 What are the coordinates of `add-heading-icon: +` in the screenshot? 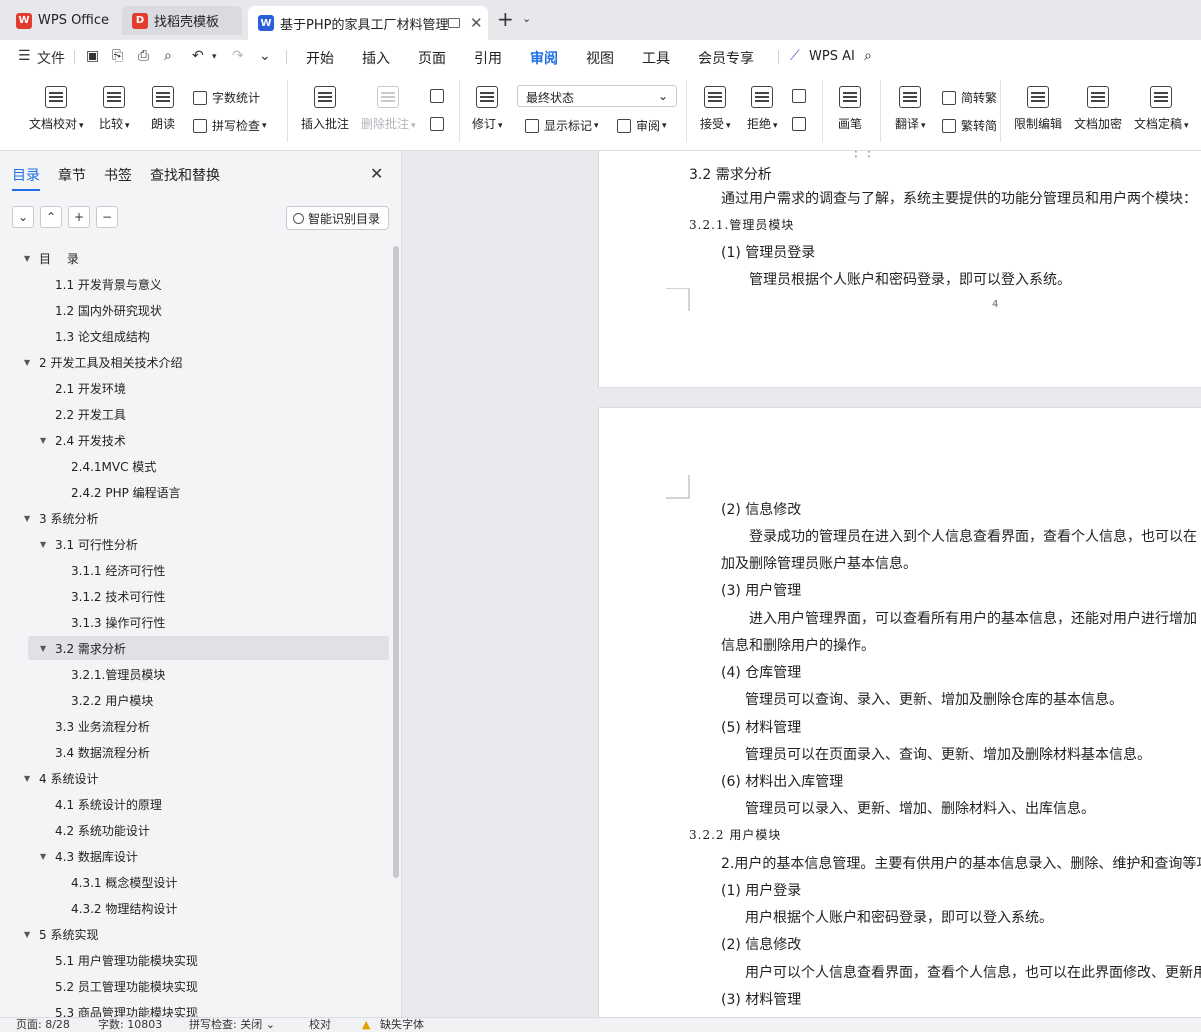 It's located at (79, 217).